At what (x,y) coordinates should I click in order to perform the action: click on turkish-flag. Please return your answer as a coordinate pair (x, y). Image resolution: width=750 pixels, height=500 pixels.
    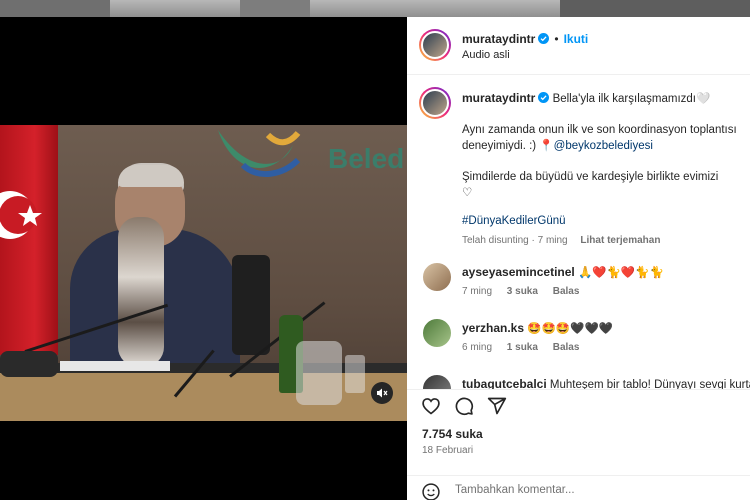
    Looking at the image, I should click on (29, 240).